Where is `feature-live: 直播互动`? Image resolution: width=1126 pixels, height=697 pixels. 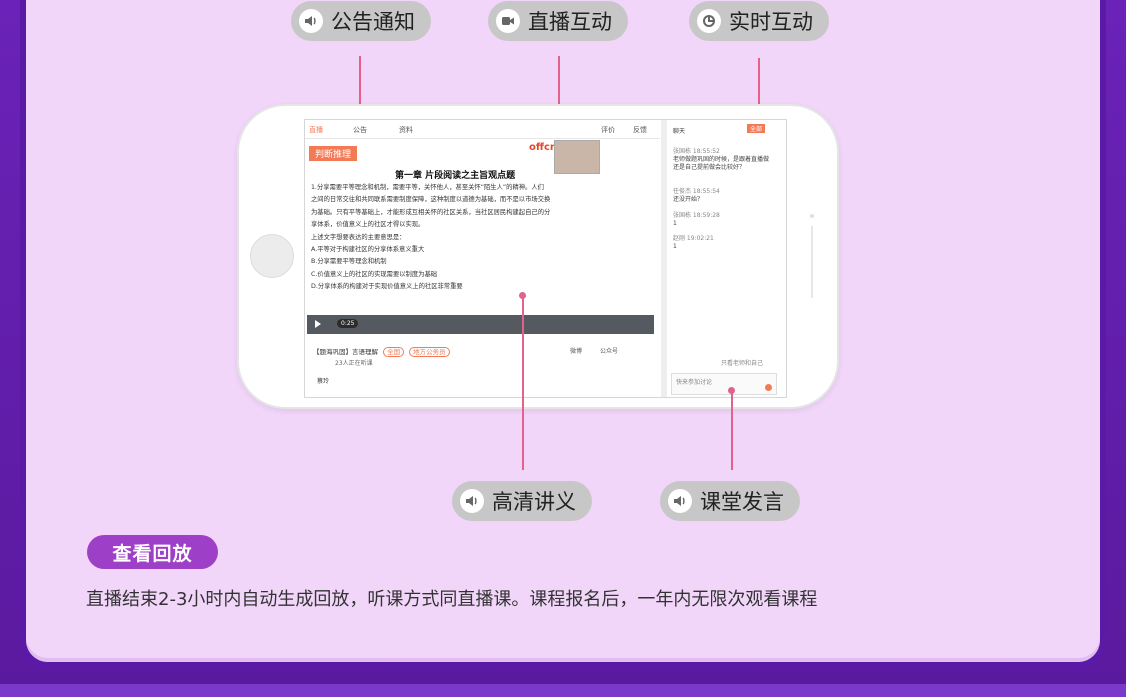 feature-live: 直播互动 is located at coordinates (558, 21).